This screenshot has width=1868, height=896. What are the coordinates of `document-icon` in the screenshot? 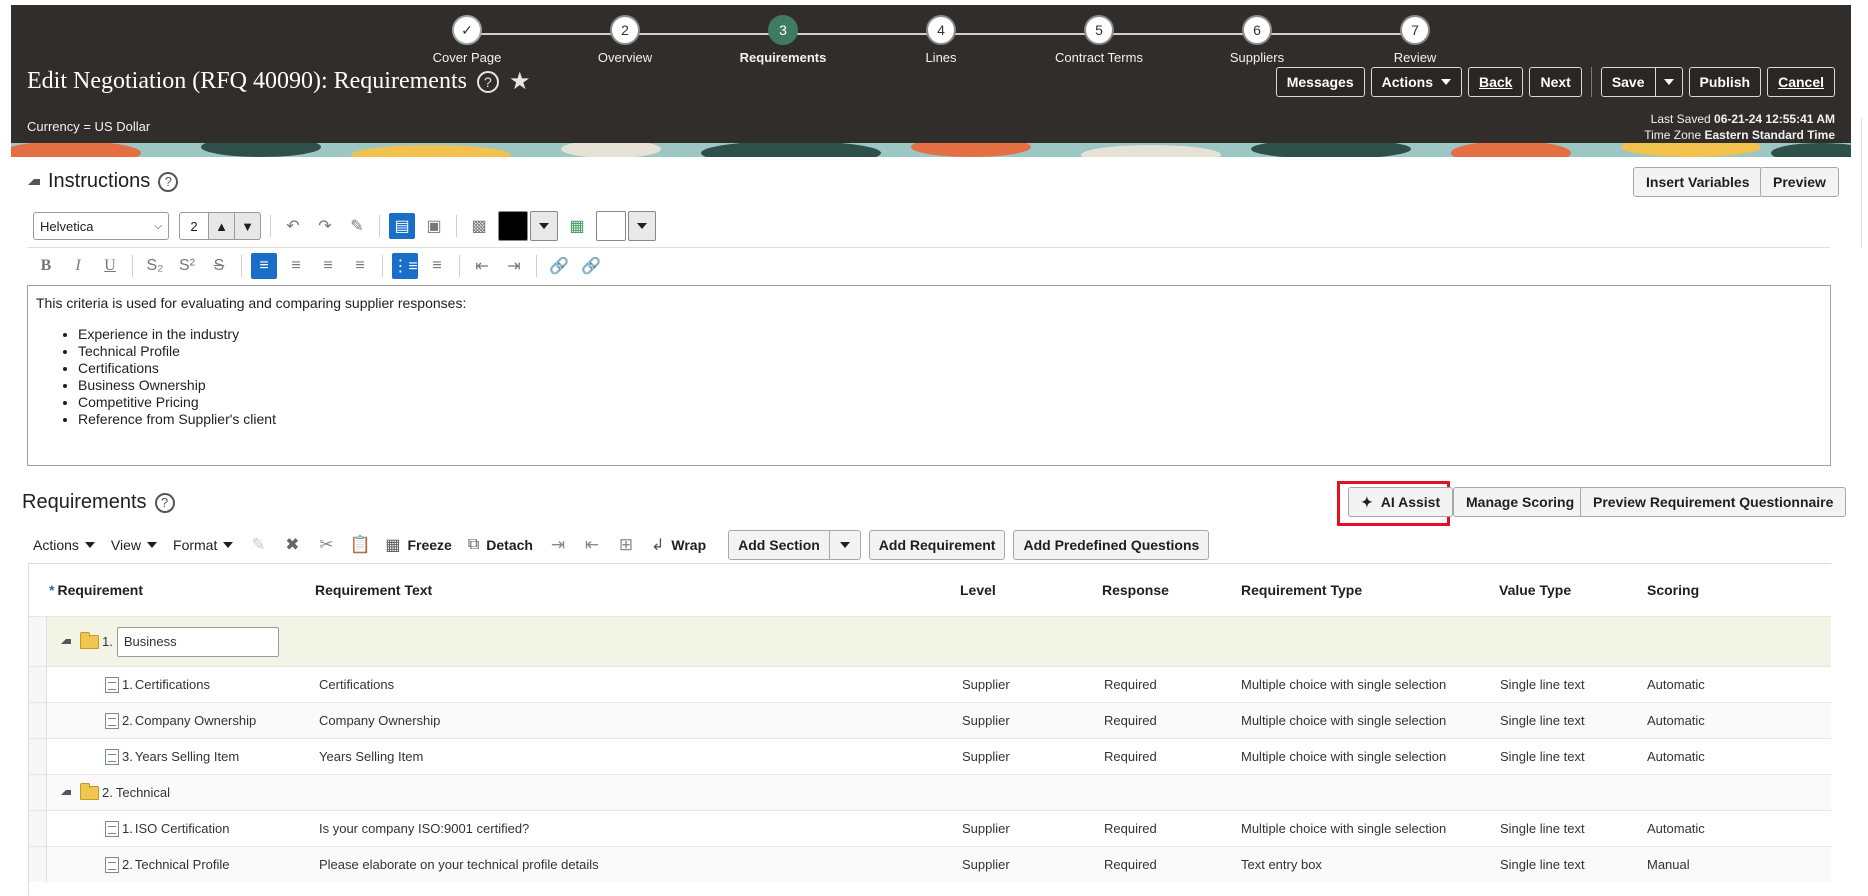 It's located at (112, 684).